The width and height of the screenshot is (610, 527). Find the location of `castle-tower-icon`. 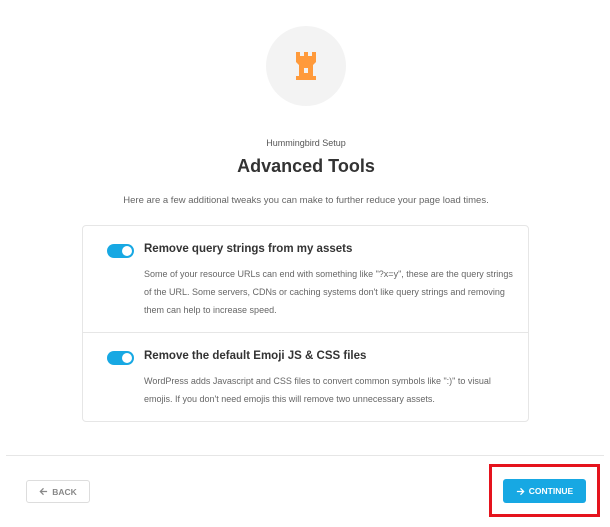

castle-tower-icon is located at coordinates (306, 66).